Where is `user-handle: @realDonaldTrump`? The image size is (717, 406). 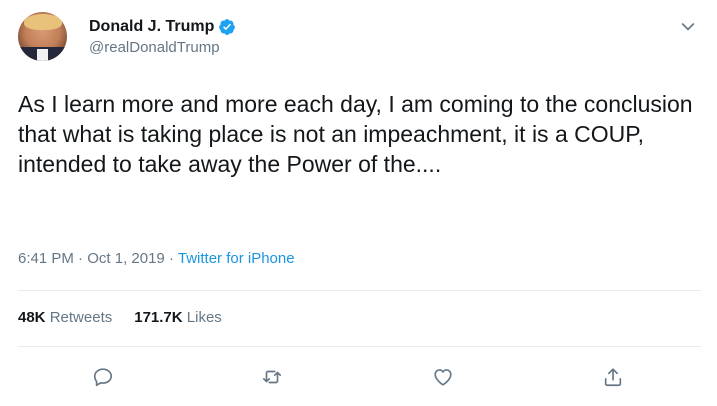 user-handle: @realDonaldTrump is located at coordinates (162, 48).